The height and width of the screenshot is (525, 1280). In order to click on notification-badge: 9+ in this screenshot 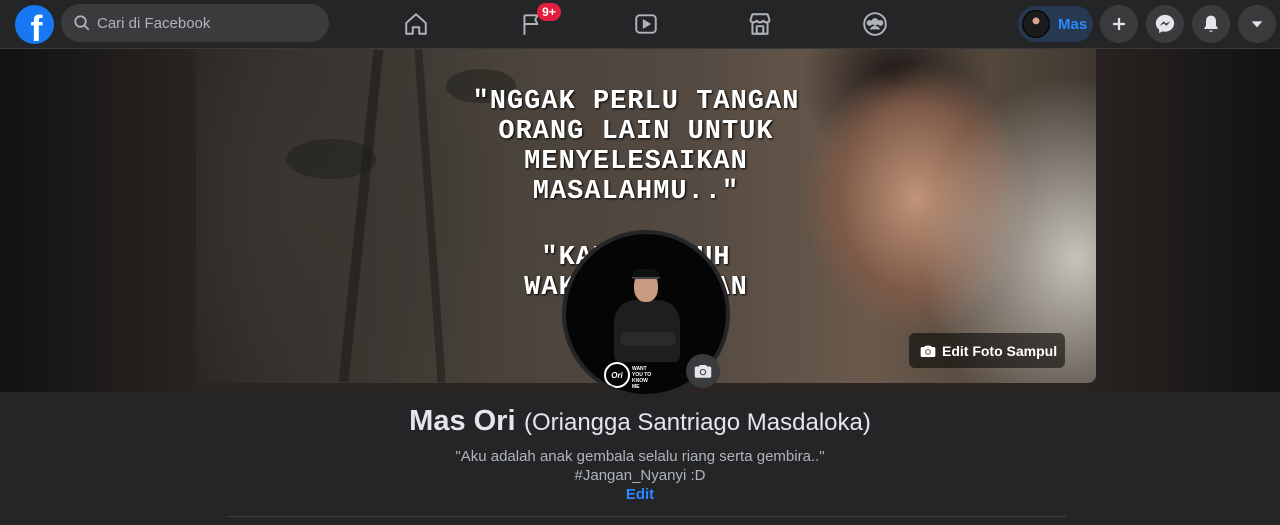, I will do `click(549, 12)`.